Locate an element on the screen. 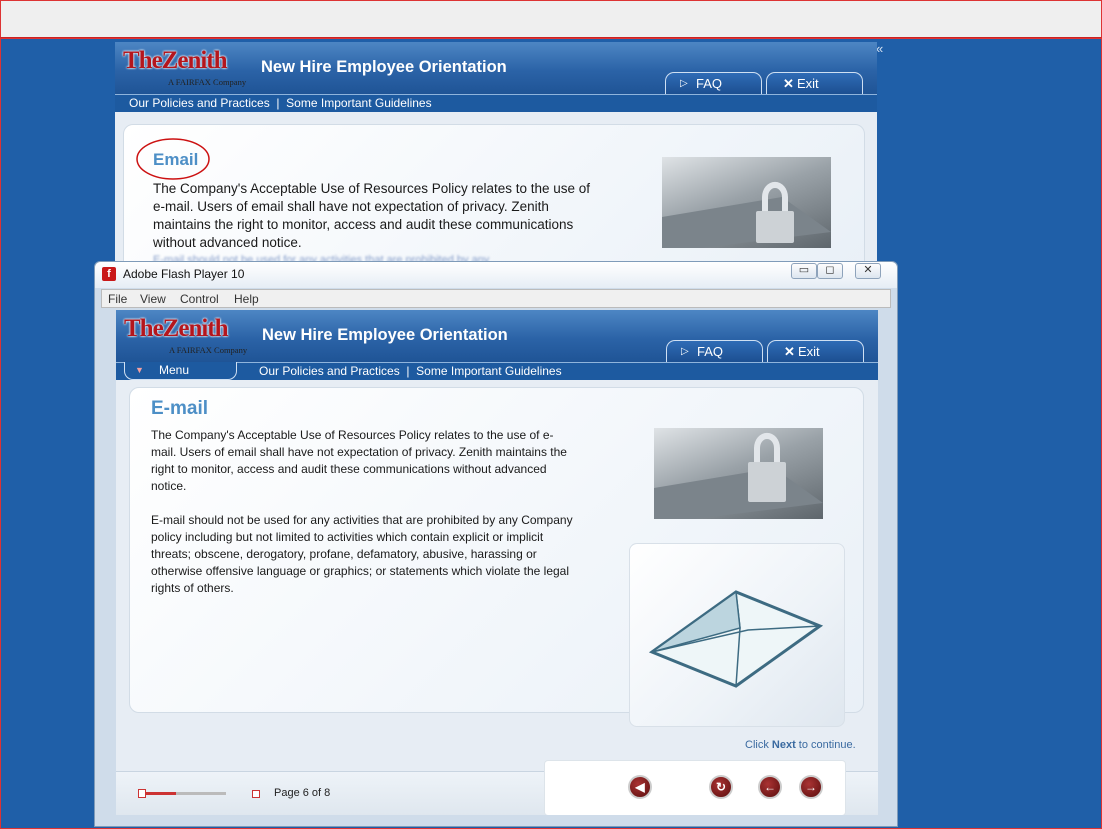  section-heading: Email is located at coordinates (176, 159).